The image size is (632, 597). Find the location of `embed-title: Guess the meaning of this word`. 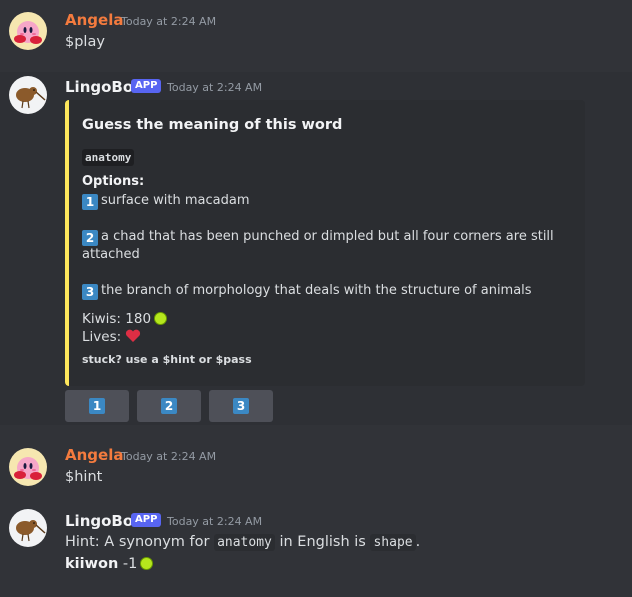

embed-title: Guess the meaning of this word is located at coordinates (212, 125).